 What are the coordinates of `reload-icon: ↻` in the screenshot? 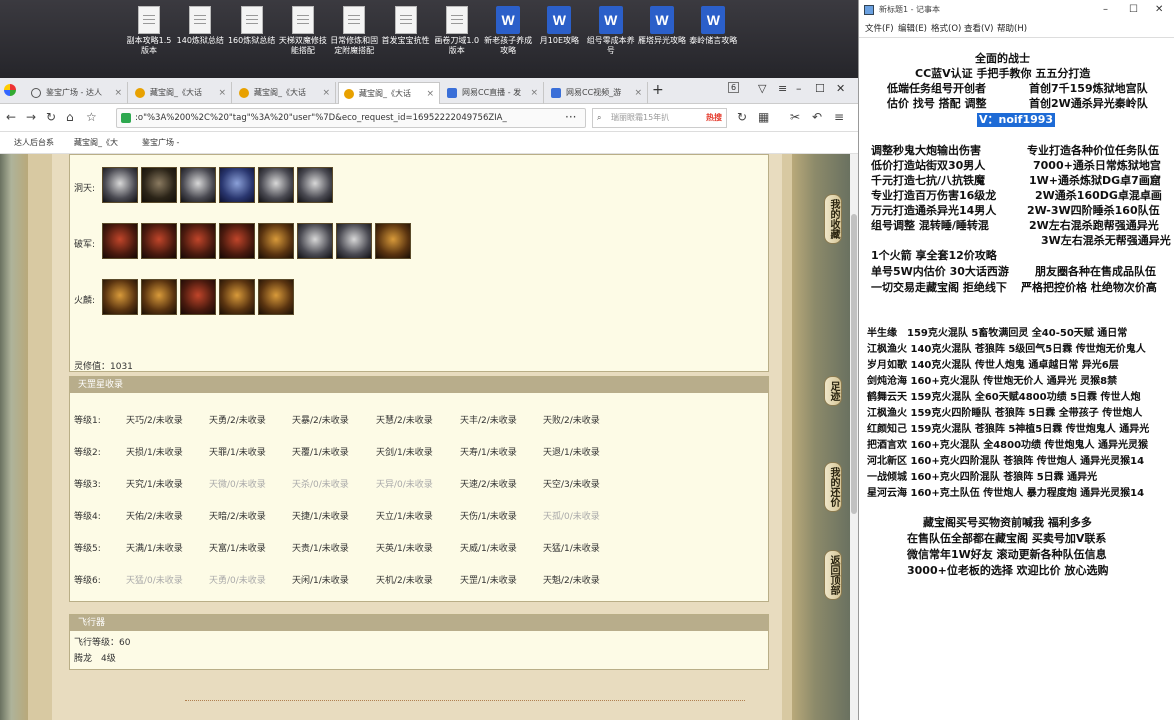 It's located at (51, 117).